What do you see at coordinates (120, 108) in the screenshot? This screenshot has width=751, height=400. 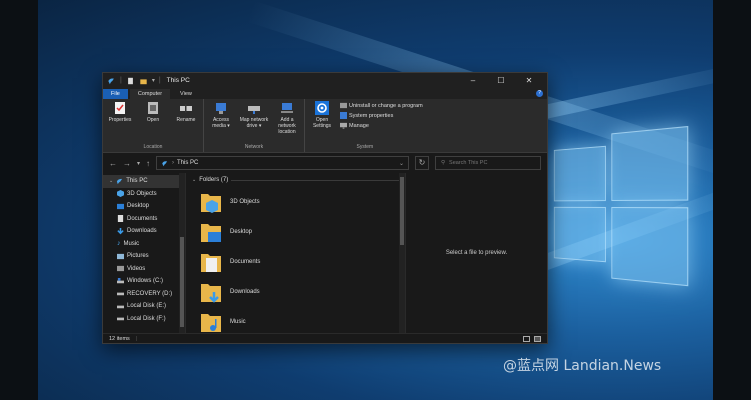 I see `properties-icon` at bounding box center [120, 108].